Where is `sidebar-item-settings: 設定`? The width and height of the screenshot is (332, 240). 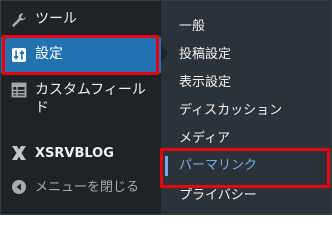 sidebar-item-settings: 設定 is located at coordinates (81, 55).